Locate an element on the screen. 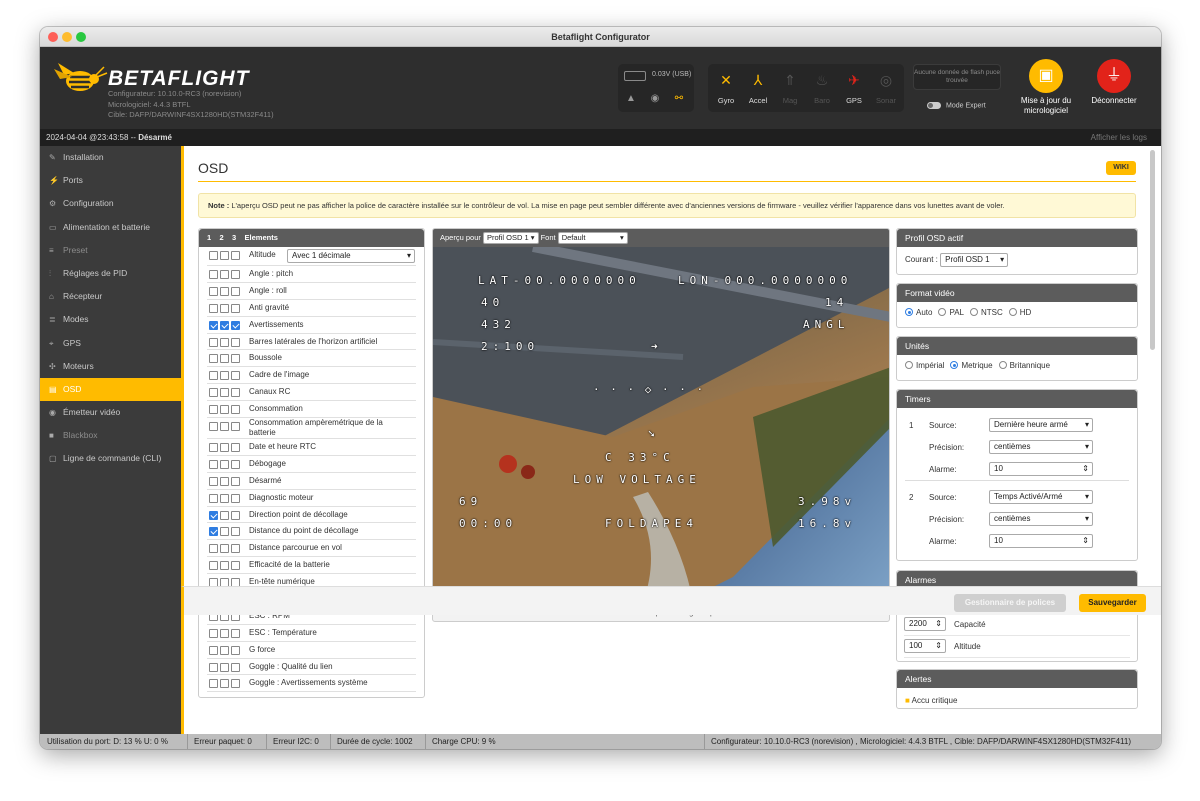 This screenshot has width=1200, height=801. timer-alarm-field: 10 ⇕ is located at coordinates (1041, 541).